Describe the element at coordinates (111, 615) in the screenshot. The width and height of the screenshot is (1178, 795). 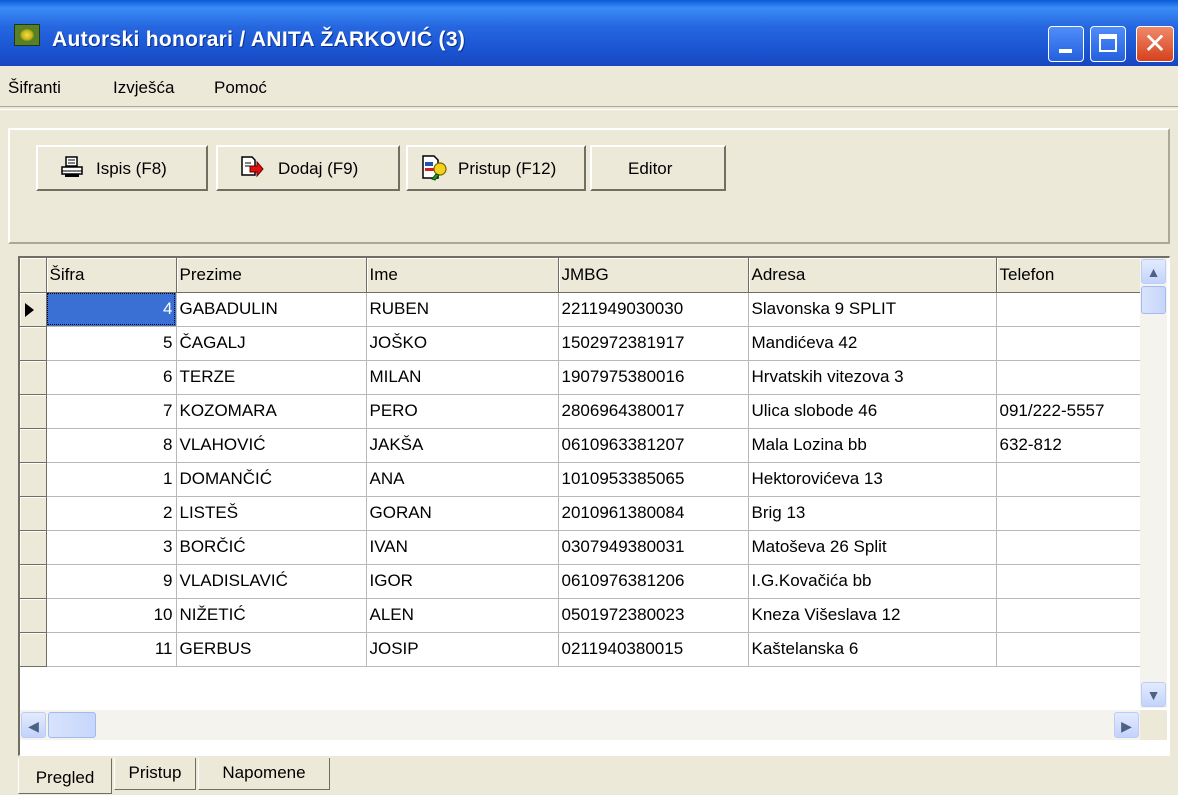
I see `cell-sifra: 10` at that location.